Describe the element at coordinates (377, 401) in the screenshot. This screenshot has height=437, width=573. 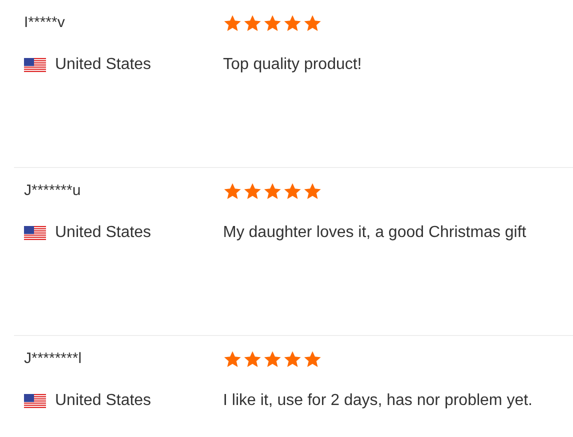
I see `review-text: I like it, use for 2 days, has nor problem yet.` at that location.